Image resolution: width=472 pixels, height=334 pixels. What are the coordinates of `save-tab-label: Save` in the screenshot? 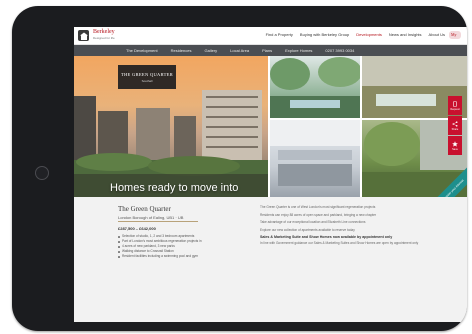 It's located at (455, 149).